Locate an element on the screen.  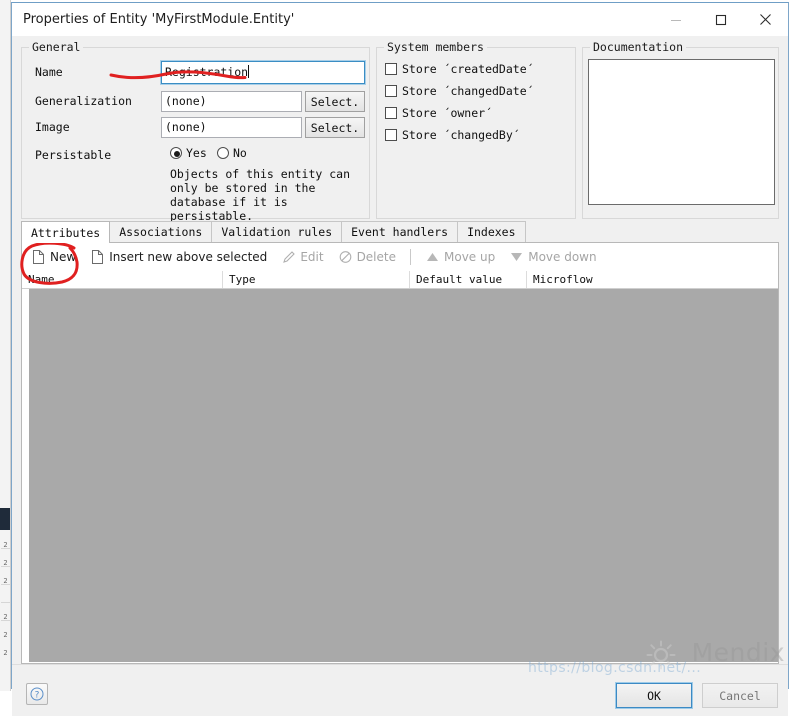
triangle-down-icon is located at coordinates (517, 257).